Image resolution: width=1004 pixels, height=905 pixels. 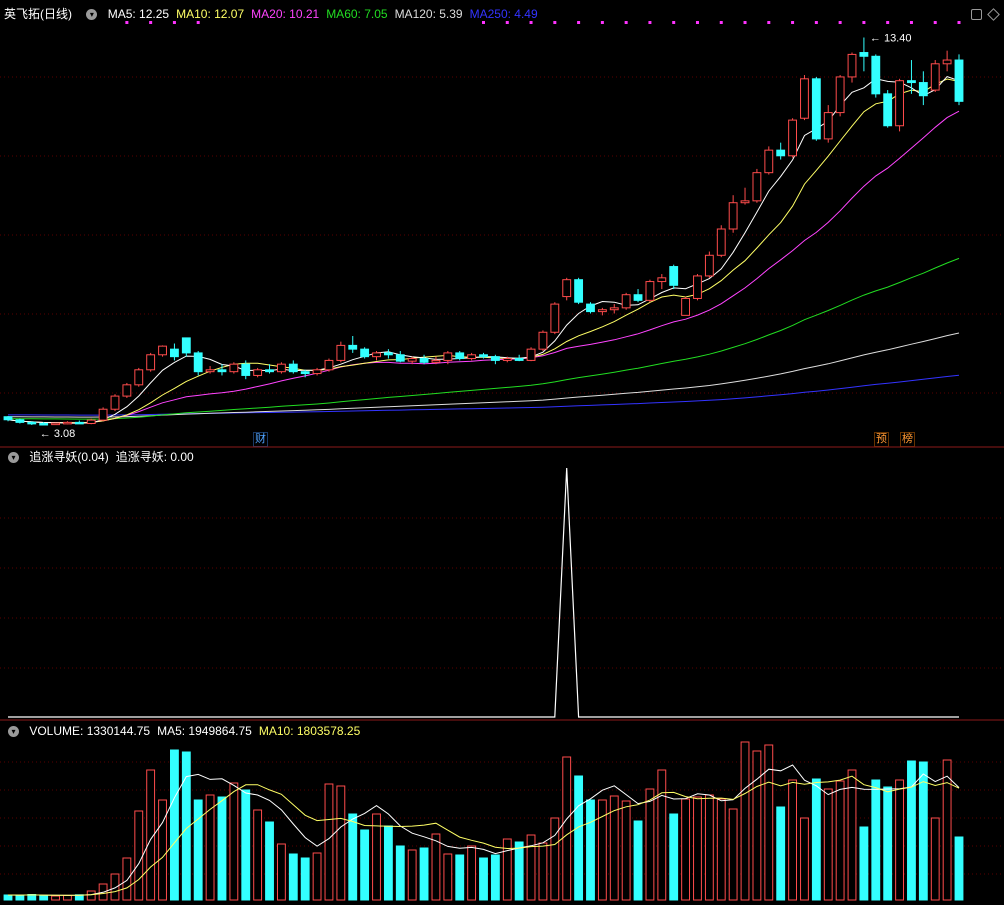 What do you see at coordinates (484, 375) in the screenshot?
I see `ma120-line` at bounding box center [484, 375].